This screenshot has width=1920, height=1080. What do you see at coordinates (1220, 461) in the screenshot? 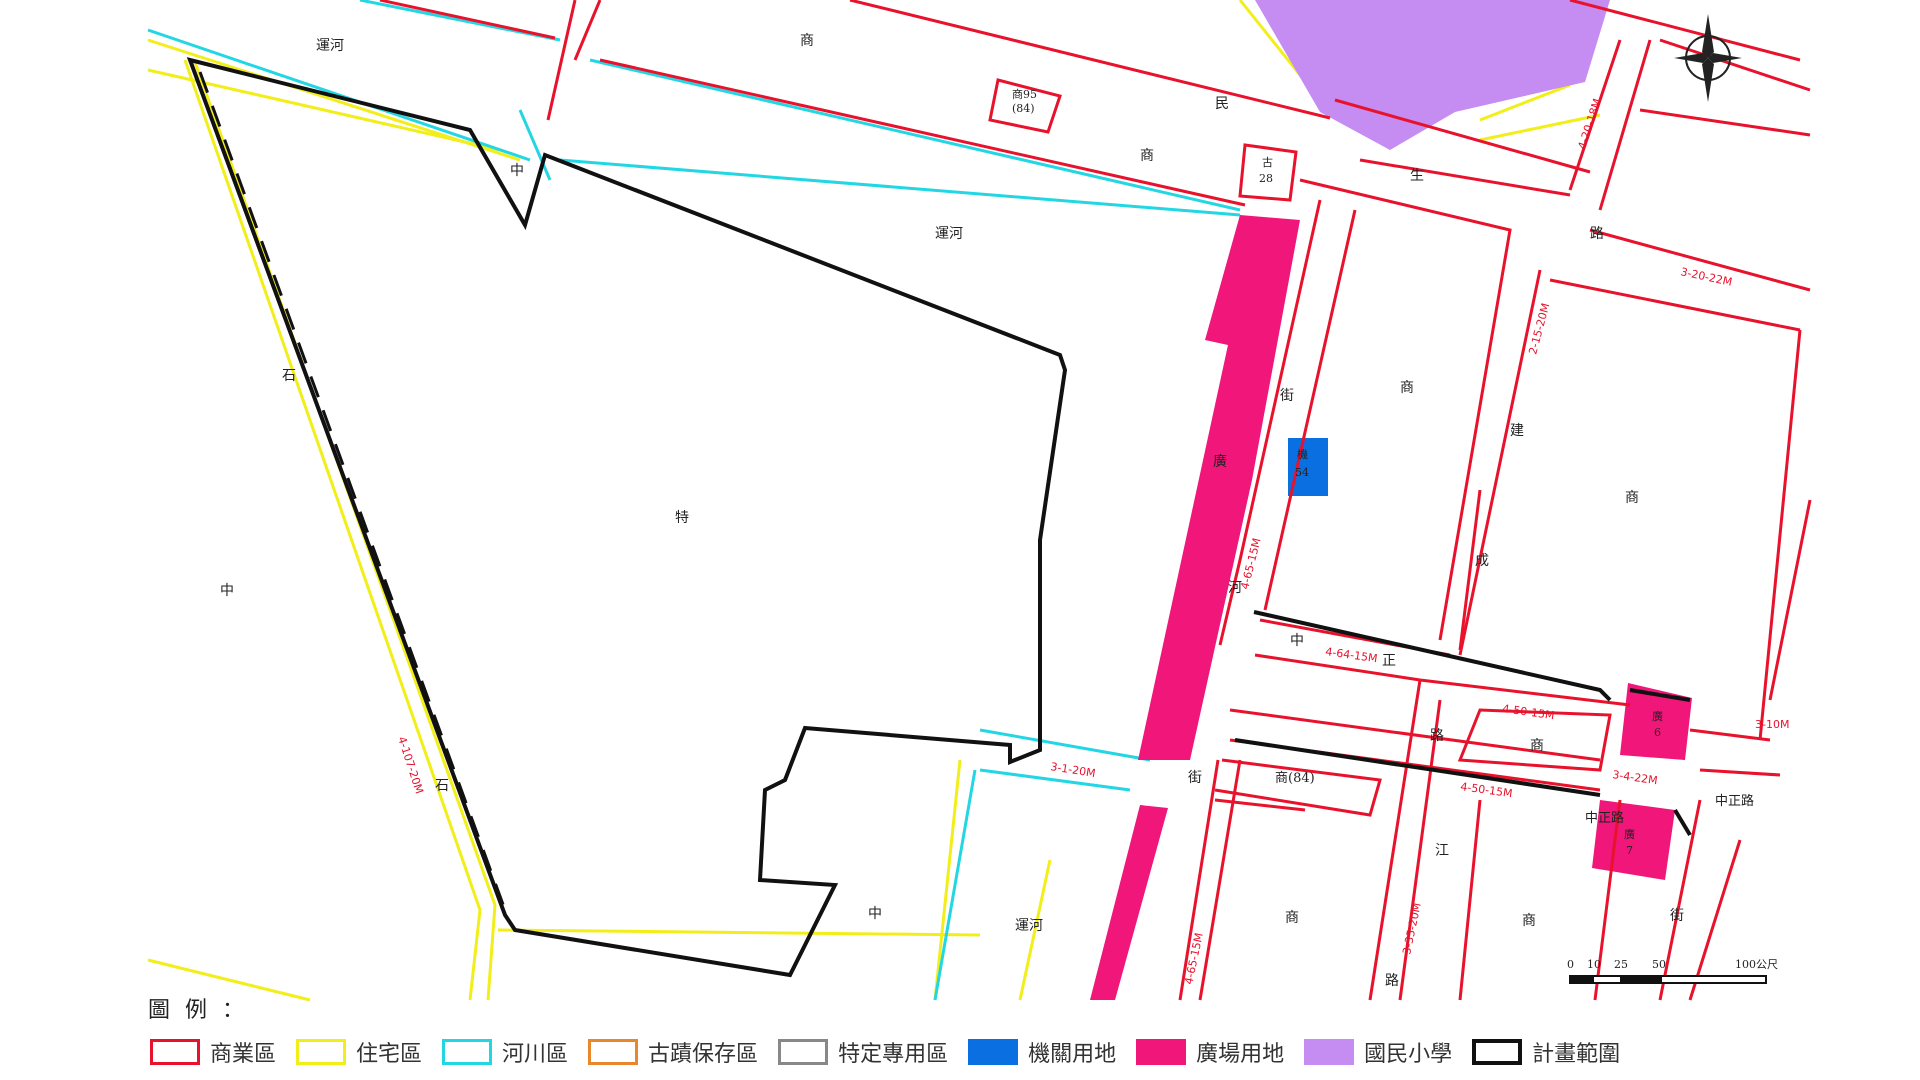
I see `label-guang: 廣` at bounding box center [1220, 461].